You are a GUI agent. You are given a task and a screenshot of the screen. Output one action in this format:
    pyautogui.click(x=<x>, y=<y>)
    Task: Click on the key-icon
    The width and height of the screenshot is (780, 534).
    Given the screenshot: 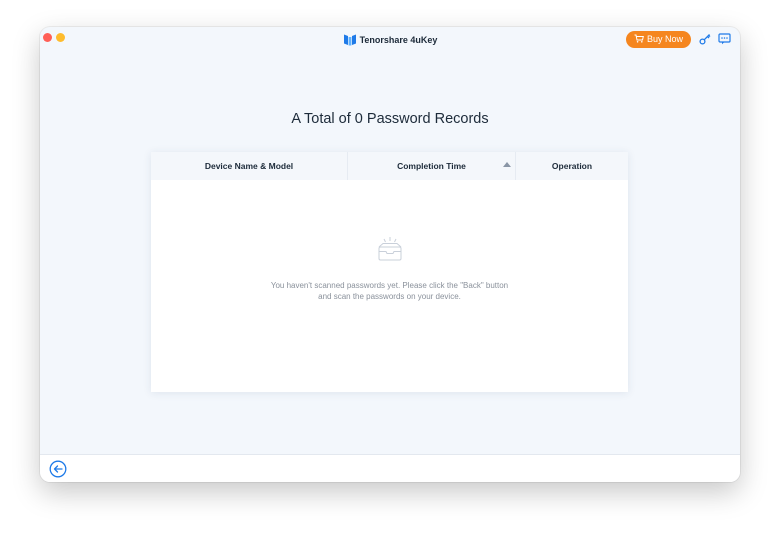 What is the action you would take?
    pyautogui.click(x=705, y=39)
    